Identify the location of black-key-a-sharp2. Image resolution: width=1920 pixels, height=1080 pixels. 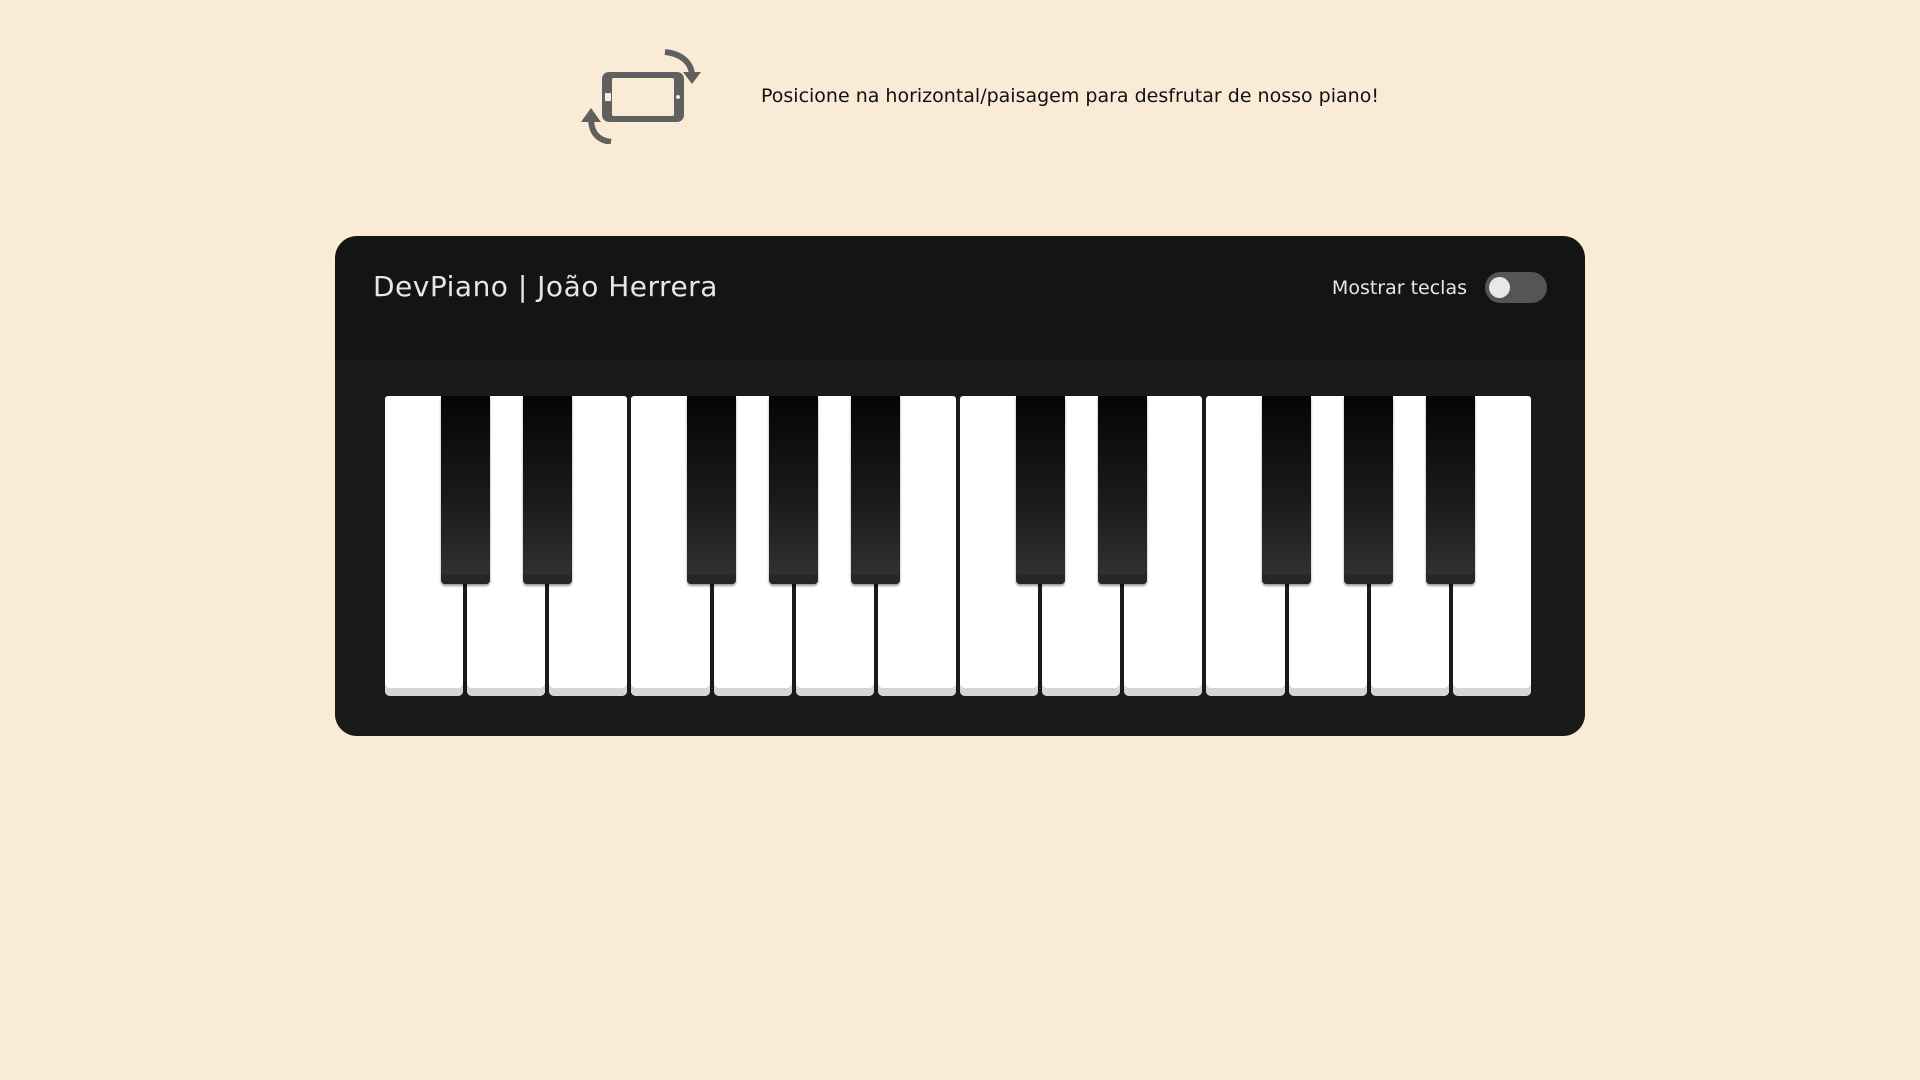
(1451, 490).